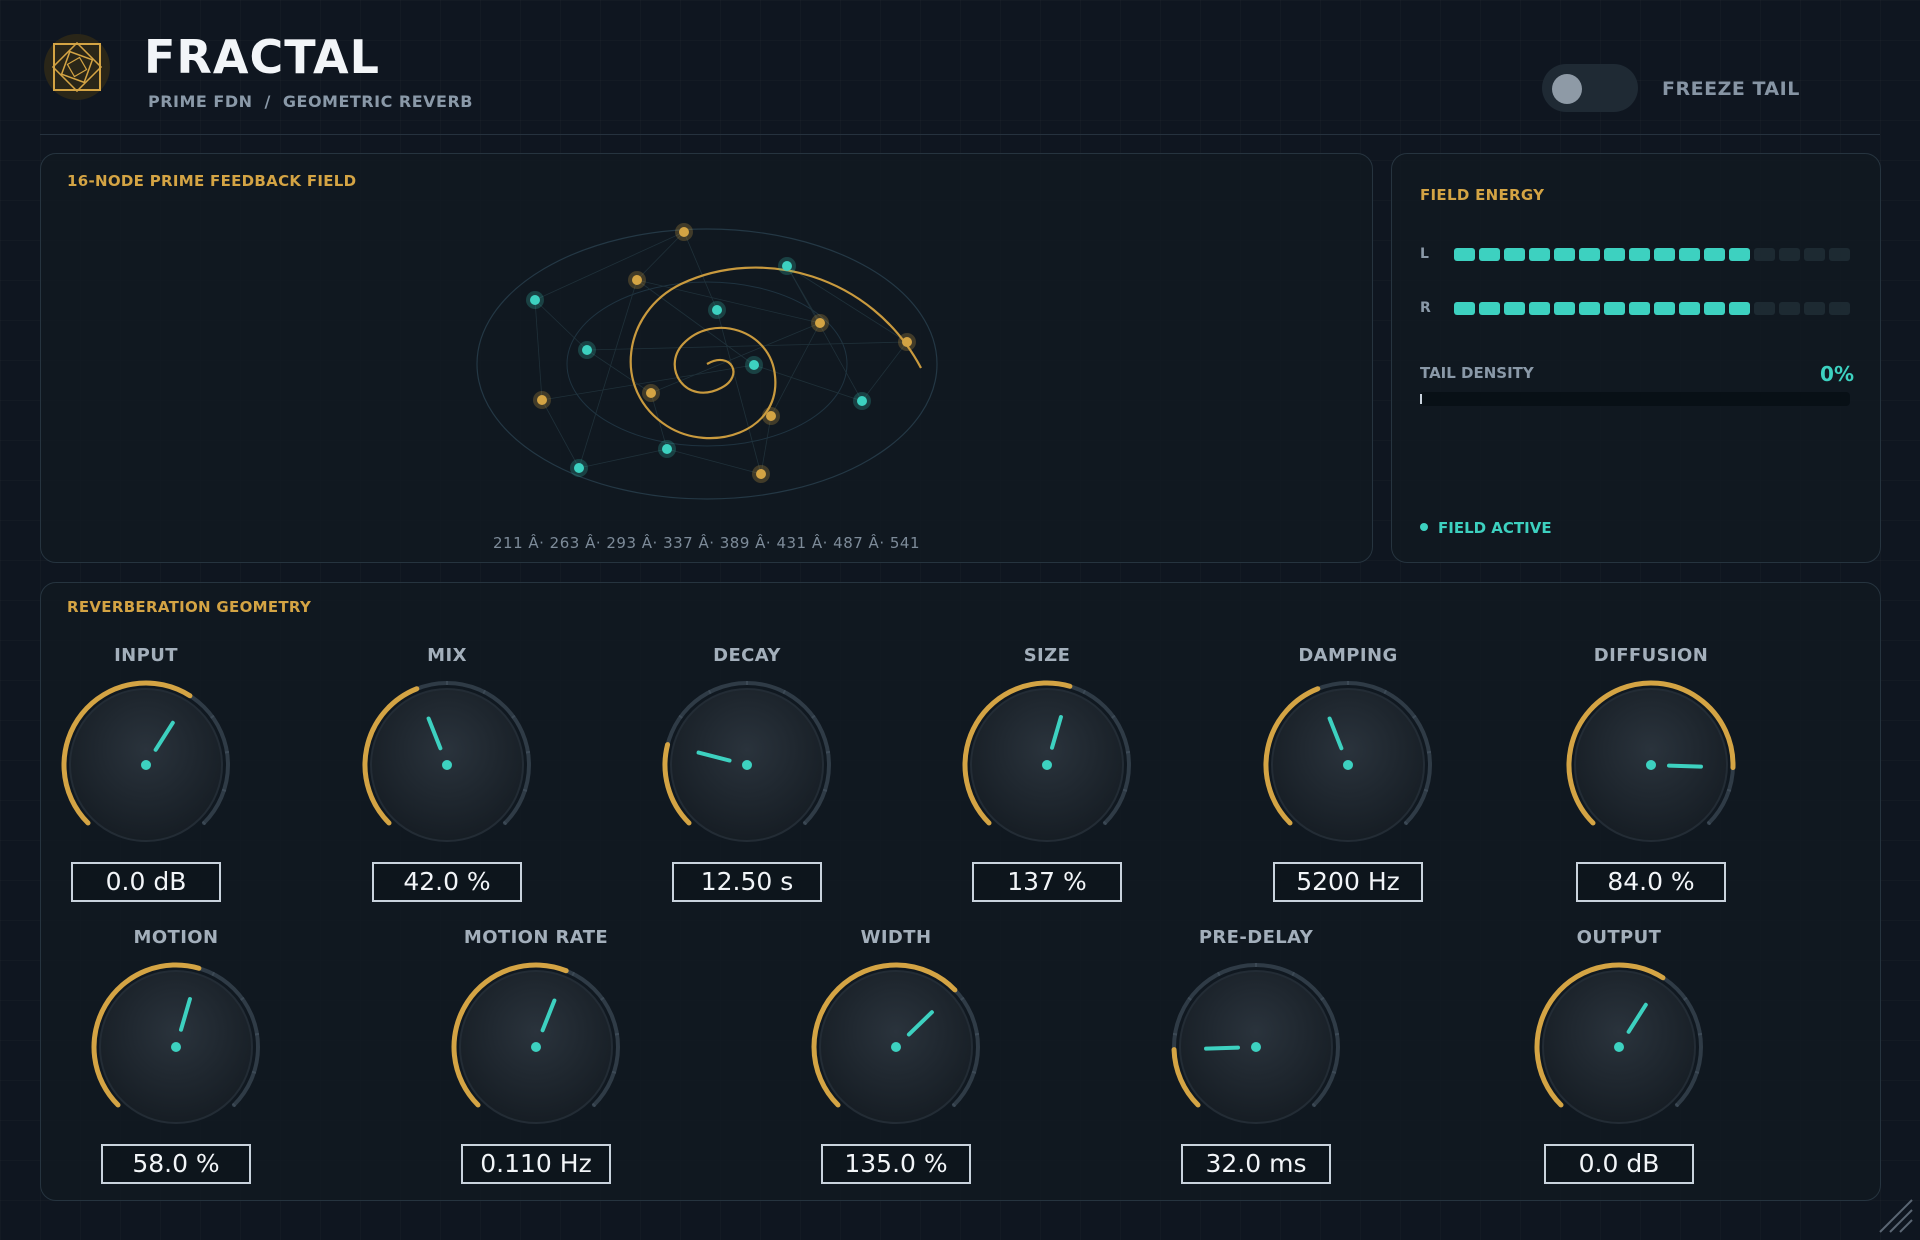 The height and width of the screenshot is (1240, 1920). Describe the element at coordinates (262, 57) in the screenshot. I see `app-title: FRACTAL` at that location.